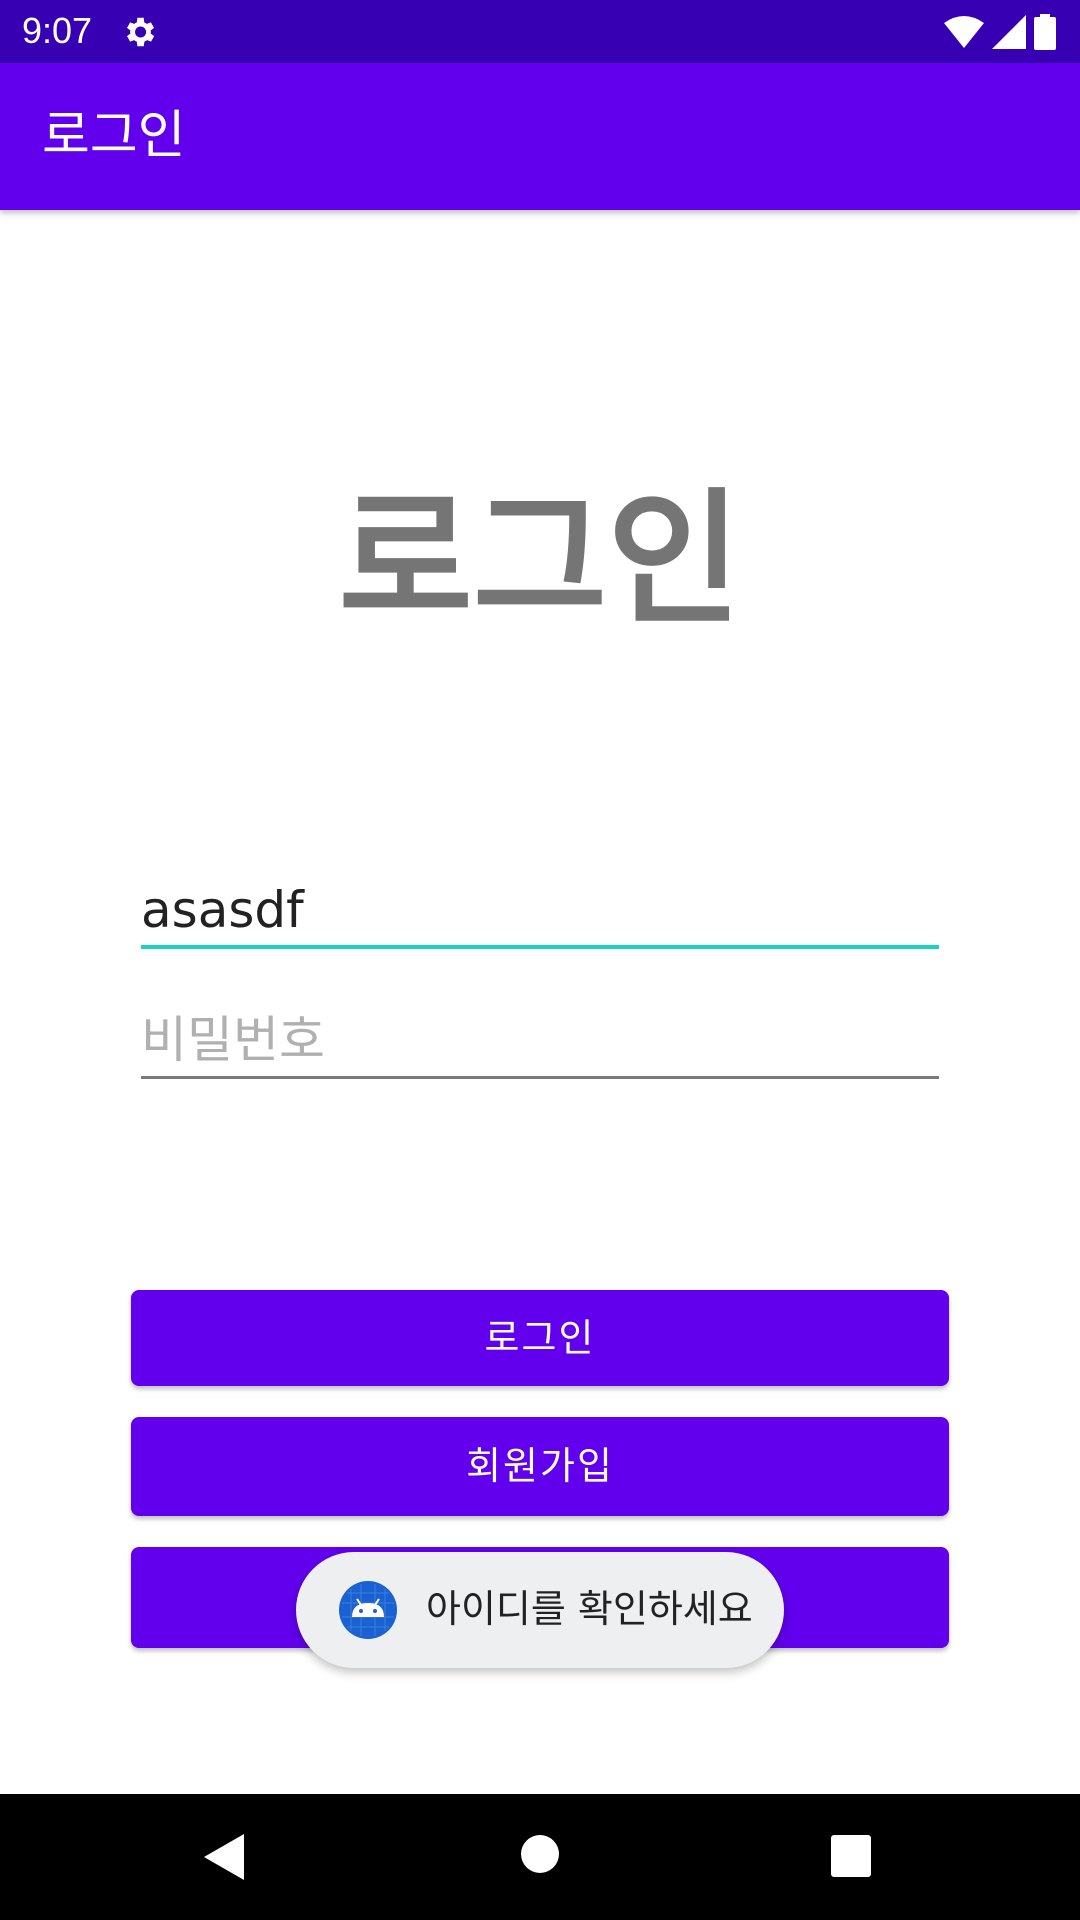 The width and height of the screenshot is (1080, 1920). Describe the element at coordinates (114, 136) in the screenshot. I see `app-bar-title: 로그인` at that location.